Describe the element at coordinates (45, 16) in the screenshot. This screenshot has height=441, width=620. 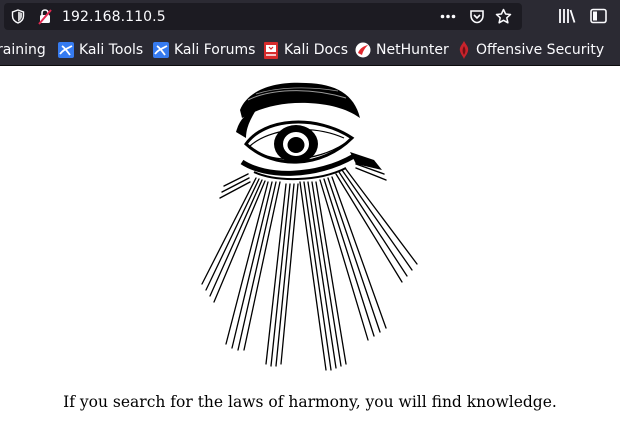
I see `insecure-lock-icon` at that location.